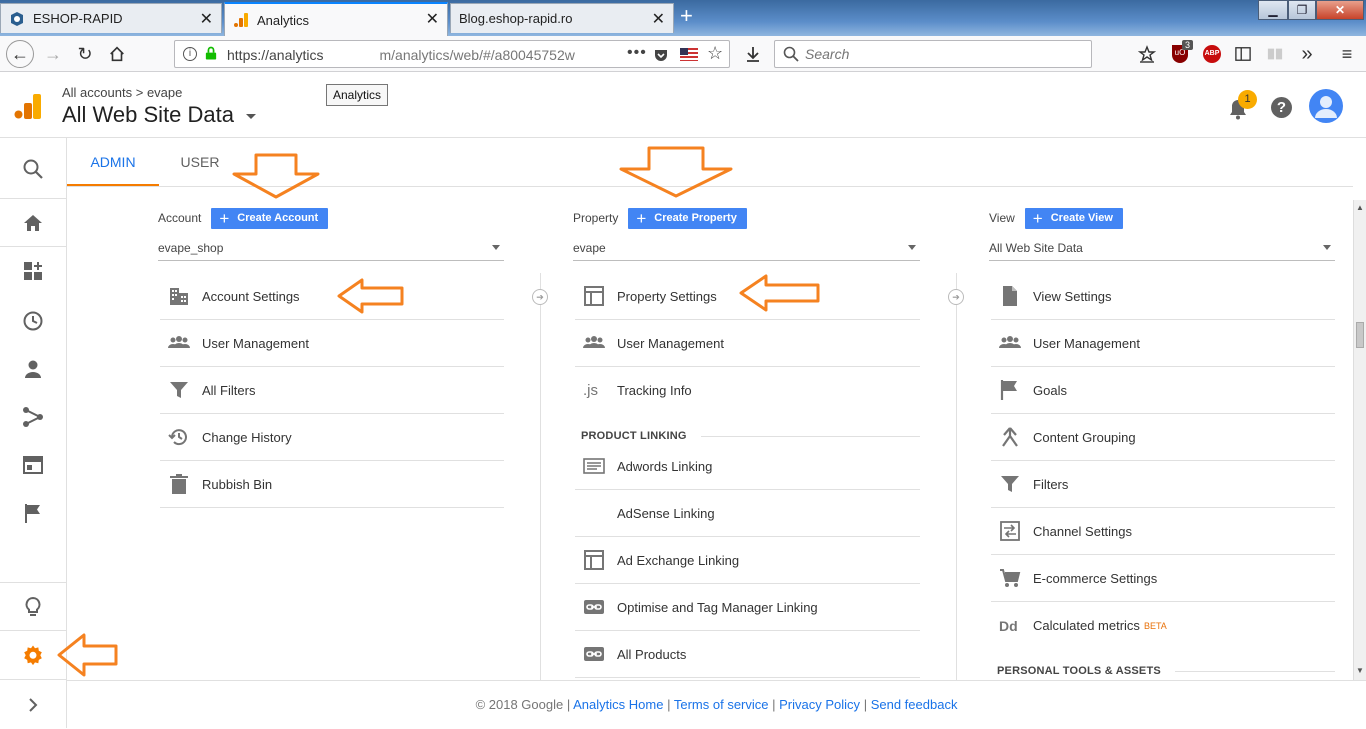 This screenshot has width=1366, height=729. Describe the element at coordinates (33, 513) in the screenshot. I see `sidebar-conversions-flag-icon` at that location.